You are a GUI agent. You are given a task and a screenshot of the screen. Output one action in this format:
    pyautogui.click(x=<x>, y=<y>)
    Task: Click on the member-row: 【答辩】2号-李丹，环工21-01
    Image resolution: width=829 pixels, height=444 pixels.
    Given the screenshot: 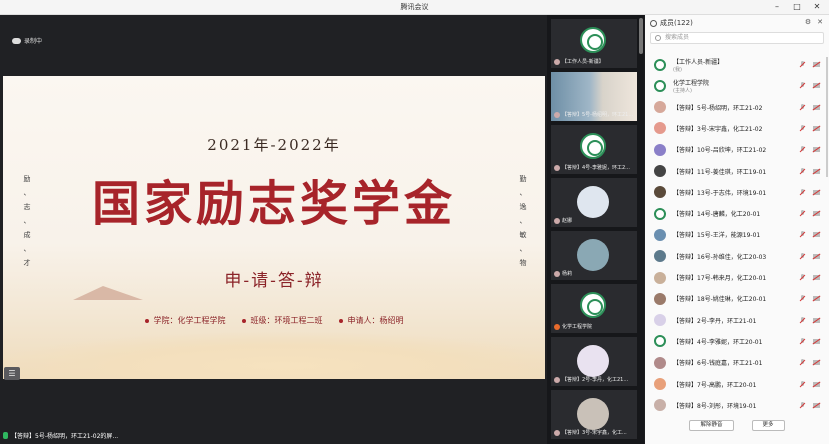 What is the action you would take?
    pyautogui.click(x=737, y=320)
    